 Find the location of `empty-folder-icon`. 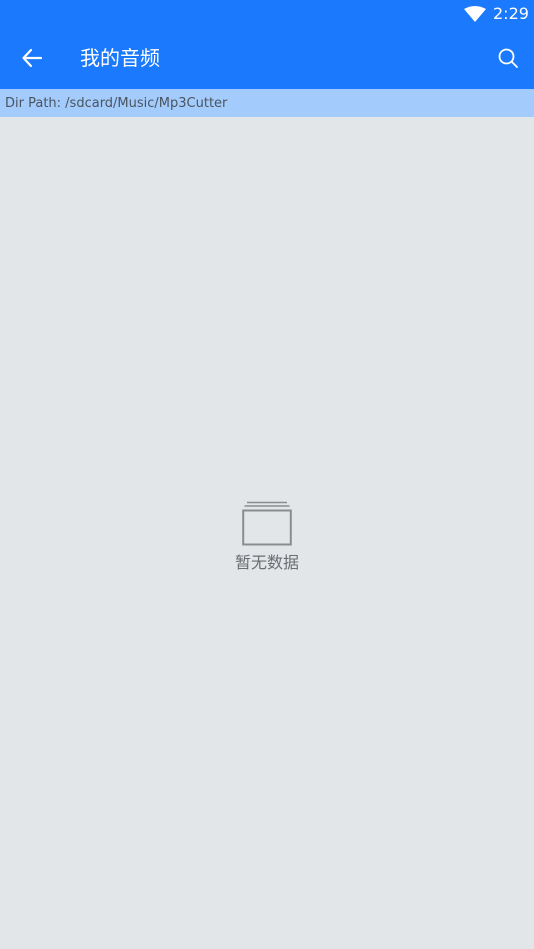

empty-folder-icon is located at coordinates (267, 523).